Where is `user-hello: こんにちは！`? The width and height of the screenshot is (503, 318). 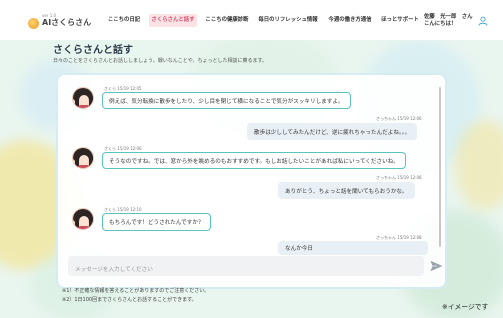
user-hello: こんにちは！ is located at coordinates (440, 24).